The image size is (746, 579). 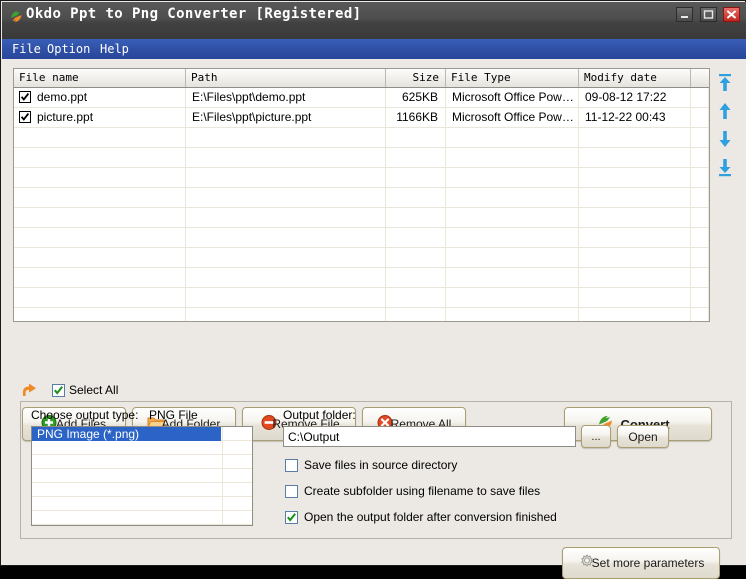 What do you see at coordinates (374, 20) in the screenshot?
I see `title-bar: Okdo Ppt to Png Converter [Registered]` at bounding box center [374, 20].